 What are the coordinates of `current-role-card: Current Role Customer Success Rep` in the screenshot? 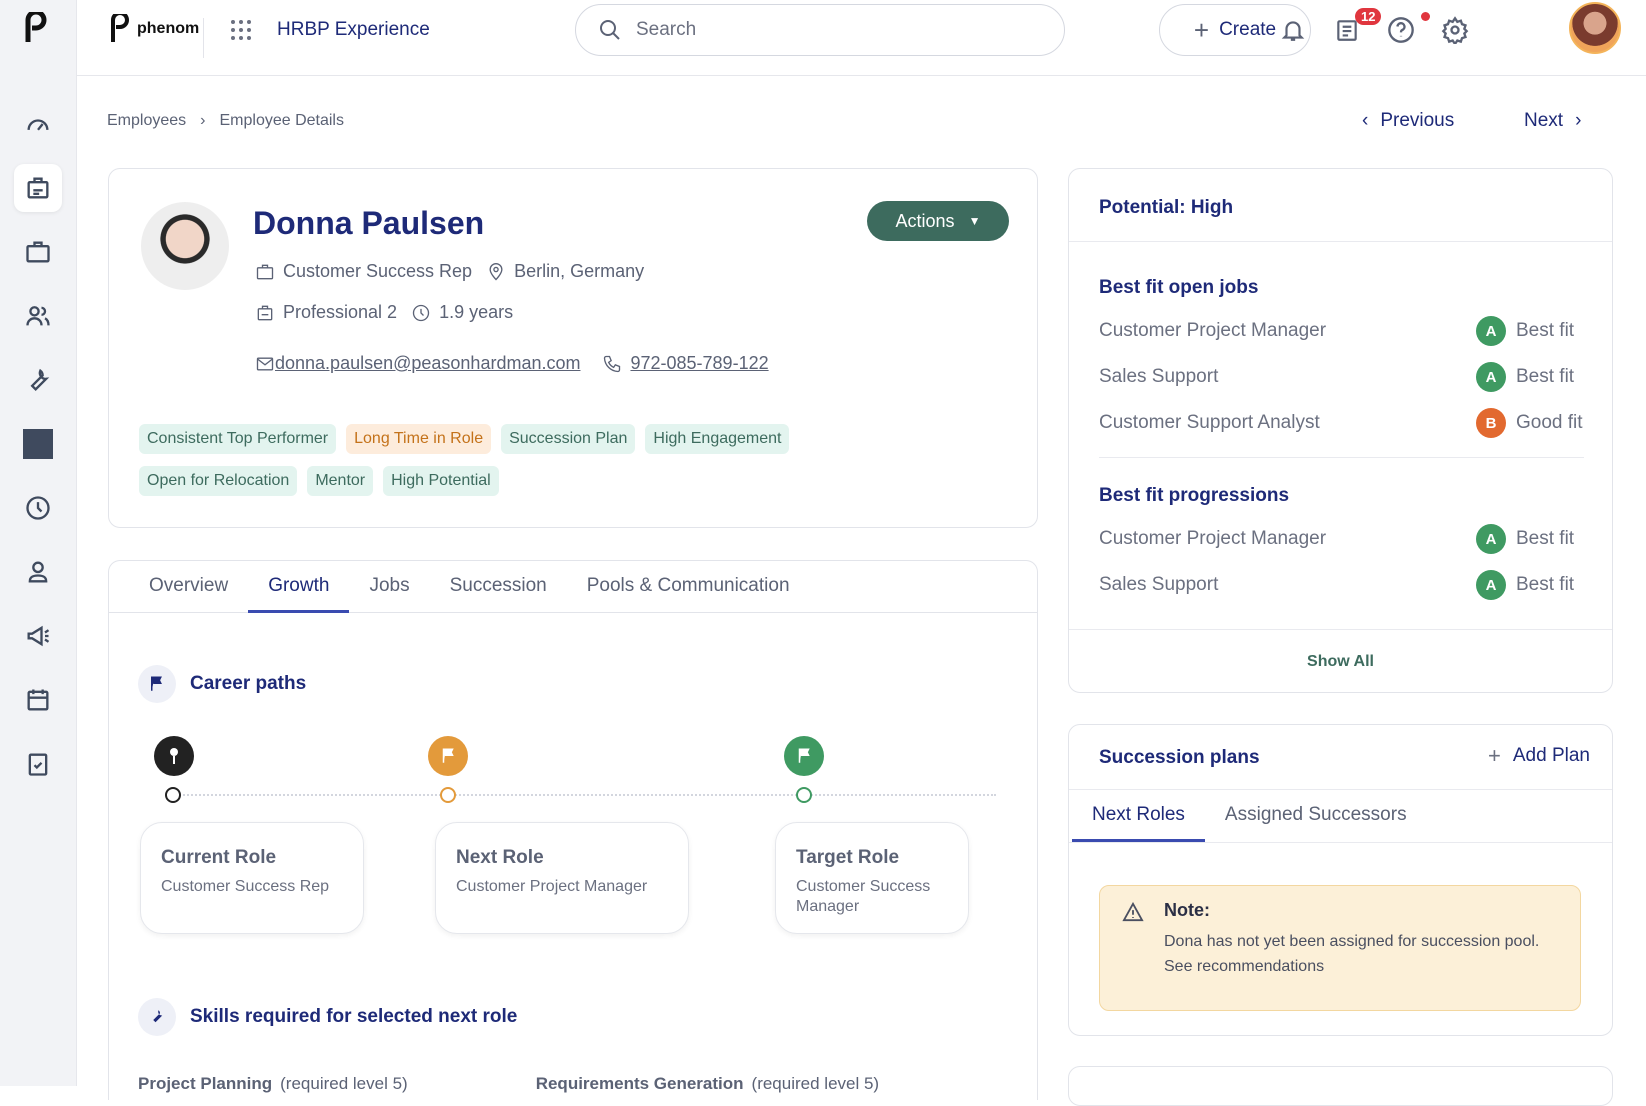 It's located at (252, 878).